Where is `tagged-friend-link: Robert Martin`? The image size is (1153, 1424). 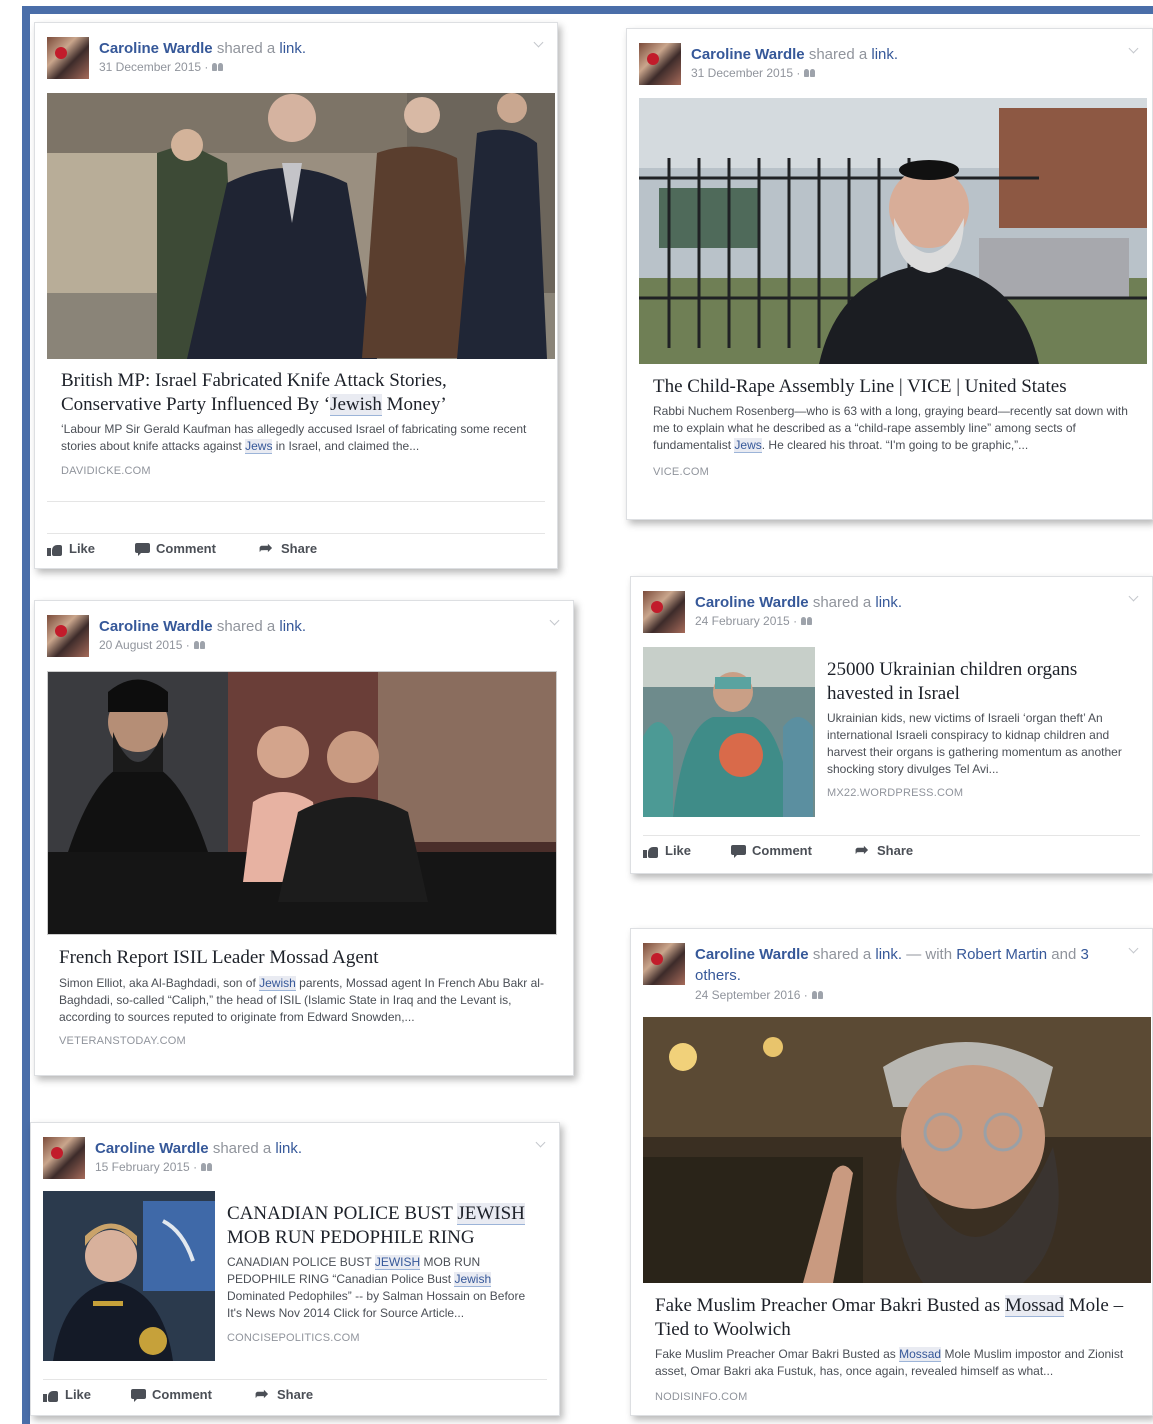
tagged-friend-link: Robert Martin is located at coordinates (1001, 954).